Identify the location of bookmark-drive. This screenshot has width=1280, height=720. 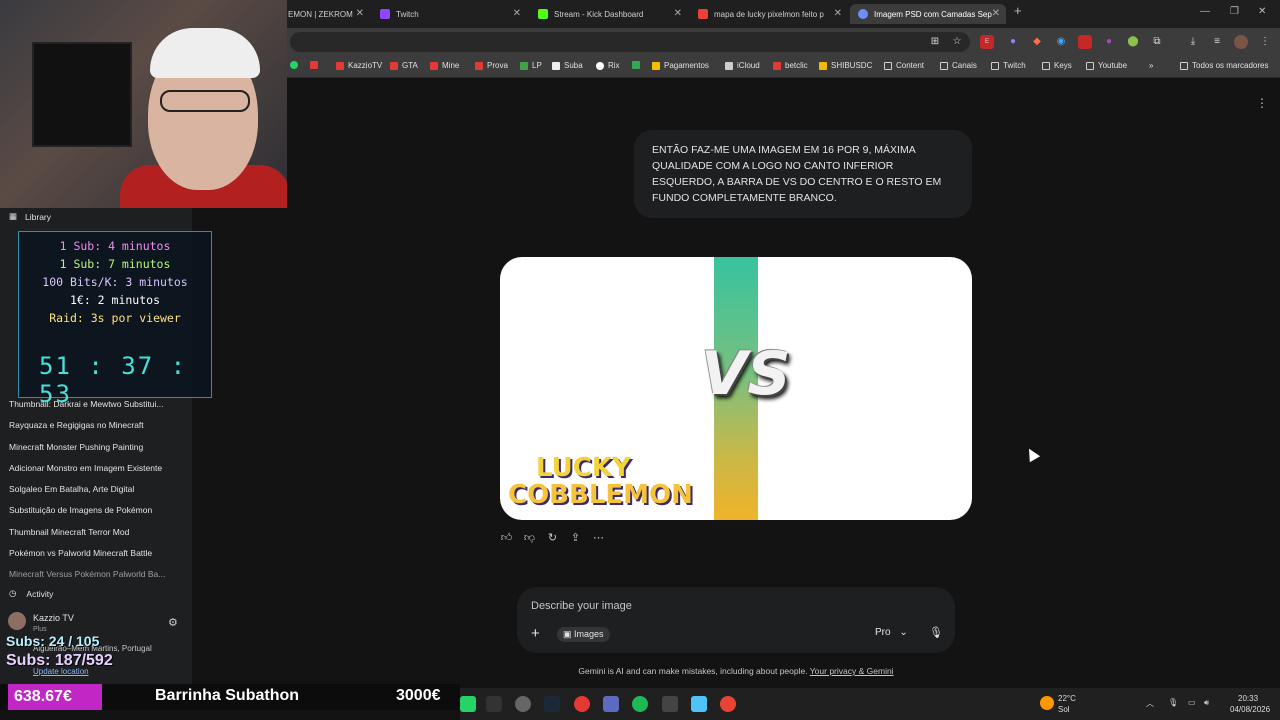
(638, 65).